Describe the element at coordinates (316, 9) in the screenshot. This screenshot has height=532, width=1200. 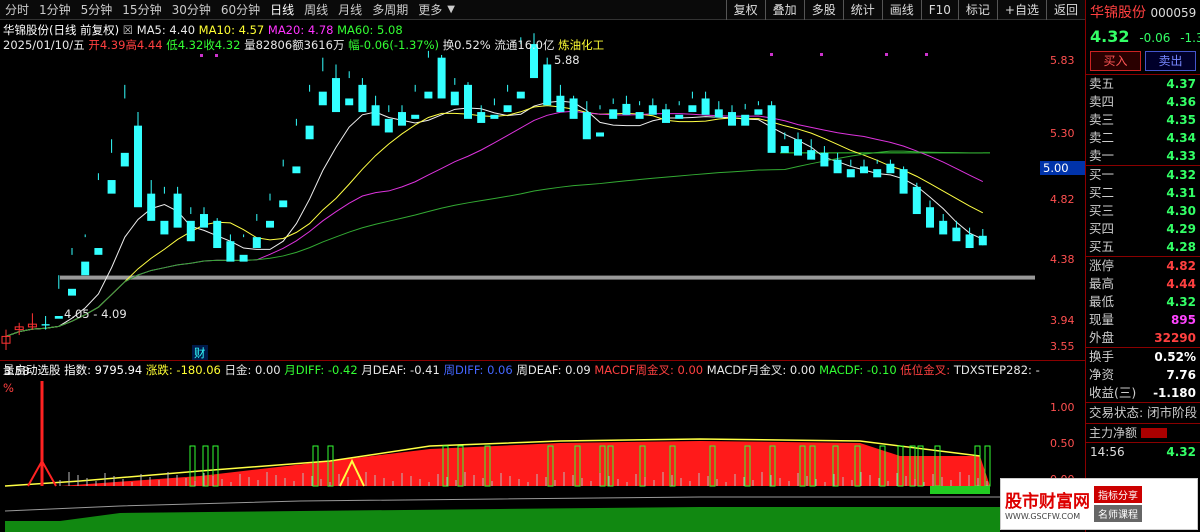
I see `tab-weekly: 周线` at that location.